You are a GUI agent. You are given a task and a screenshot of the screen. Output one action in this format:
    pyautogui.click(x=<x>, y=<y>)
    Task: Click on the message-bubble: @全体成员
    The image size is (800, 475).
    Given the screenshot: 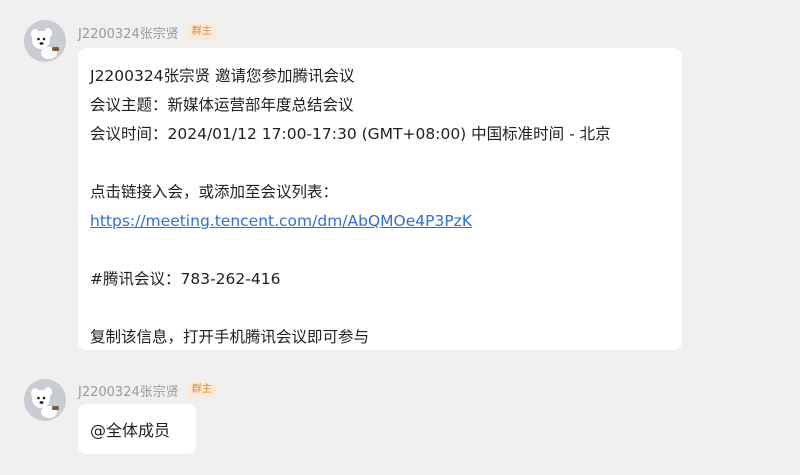 What is the action you would take?
    pyautogui.click(x=137, y=429)
    